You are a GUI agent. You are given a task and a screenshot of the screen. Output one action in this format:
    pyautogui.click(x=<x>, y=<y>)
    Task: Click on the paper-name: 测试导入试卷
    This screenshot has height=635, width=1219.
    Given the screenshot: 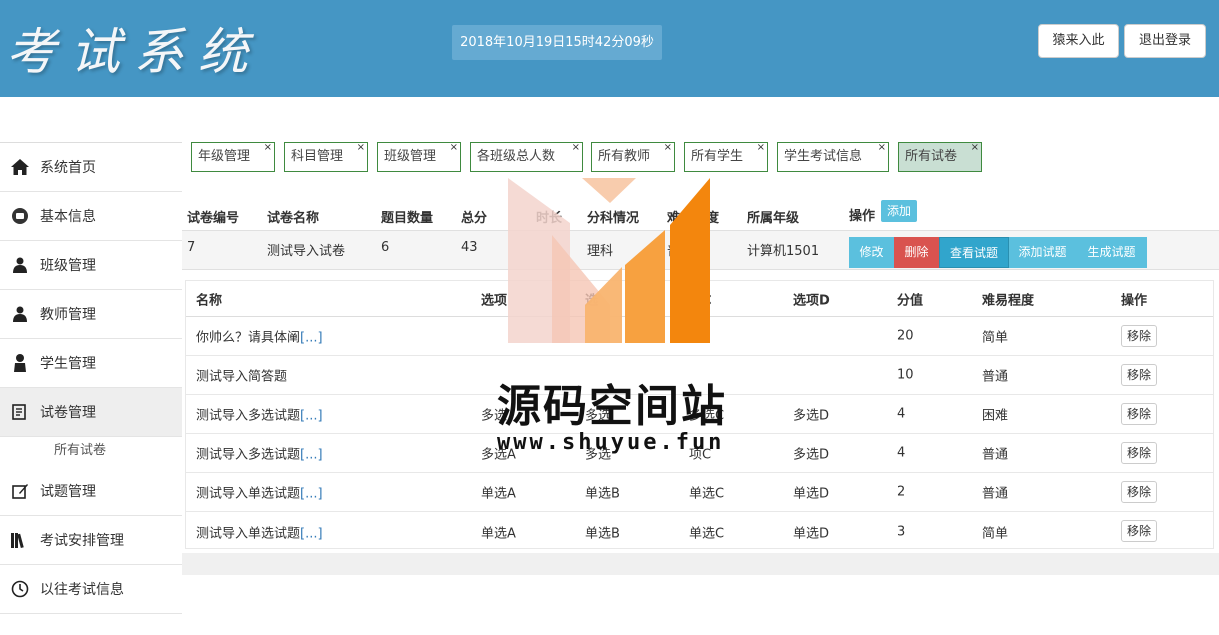 What is the action you would take?
    pyautogui.click(x=306, y=251)
    